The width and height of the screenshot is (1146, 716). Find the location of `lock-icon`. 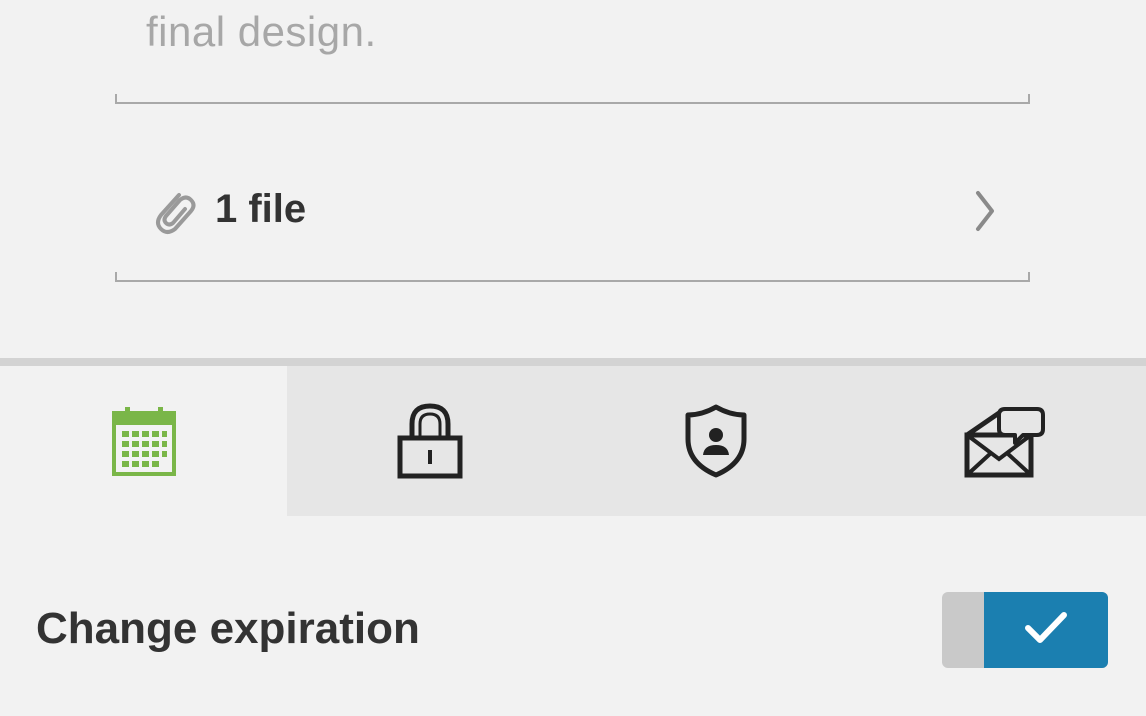

lock-icon is located at coordinates (430, 441).